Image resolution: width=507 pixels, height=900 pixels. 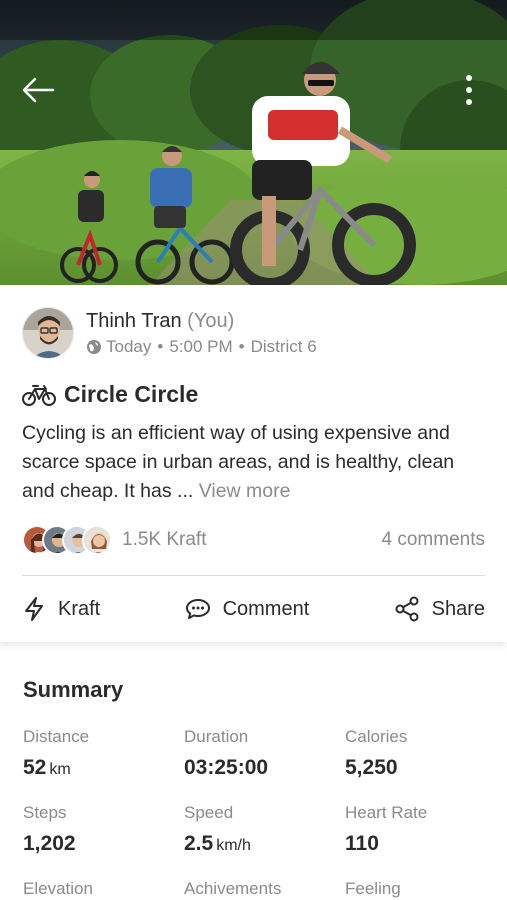 I want to click on metric-label: Speed, so click(x=209, y=812).